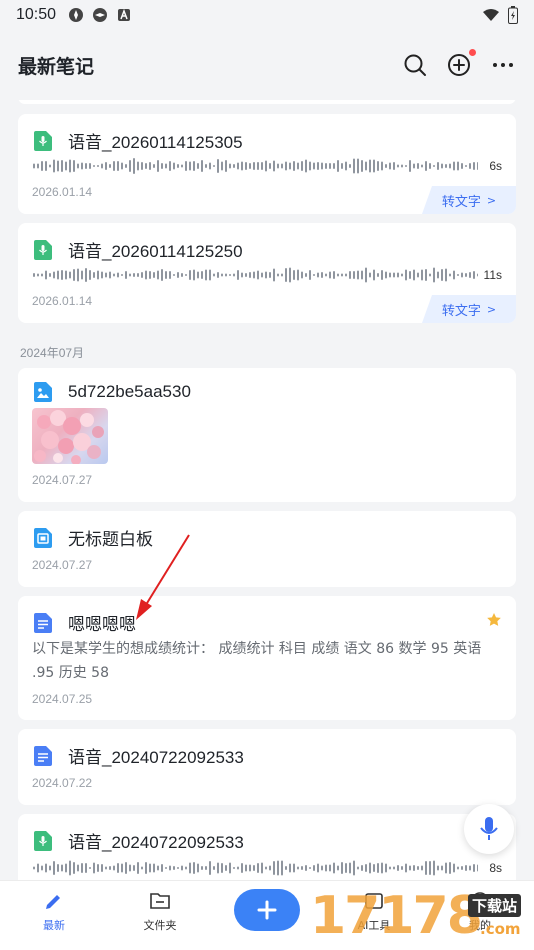  What do you see at coordinates (415, 65) in the screenshot?
I see `search-button` at bounding box center [415, 65].